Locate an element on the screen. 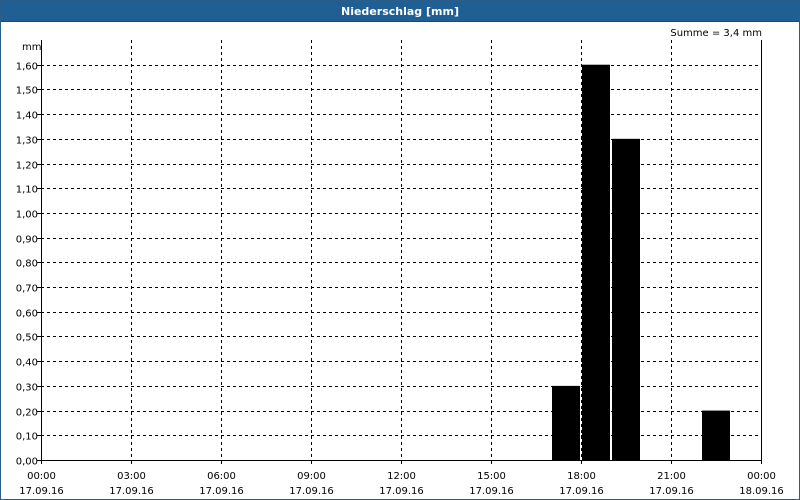 Image resolution: width=800 pixels, height=500 pixels. x-tick-time-label: 21:00 is located at coordinates (671, 476).